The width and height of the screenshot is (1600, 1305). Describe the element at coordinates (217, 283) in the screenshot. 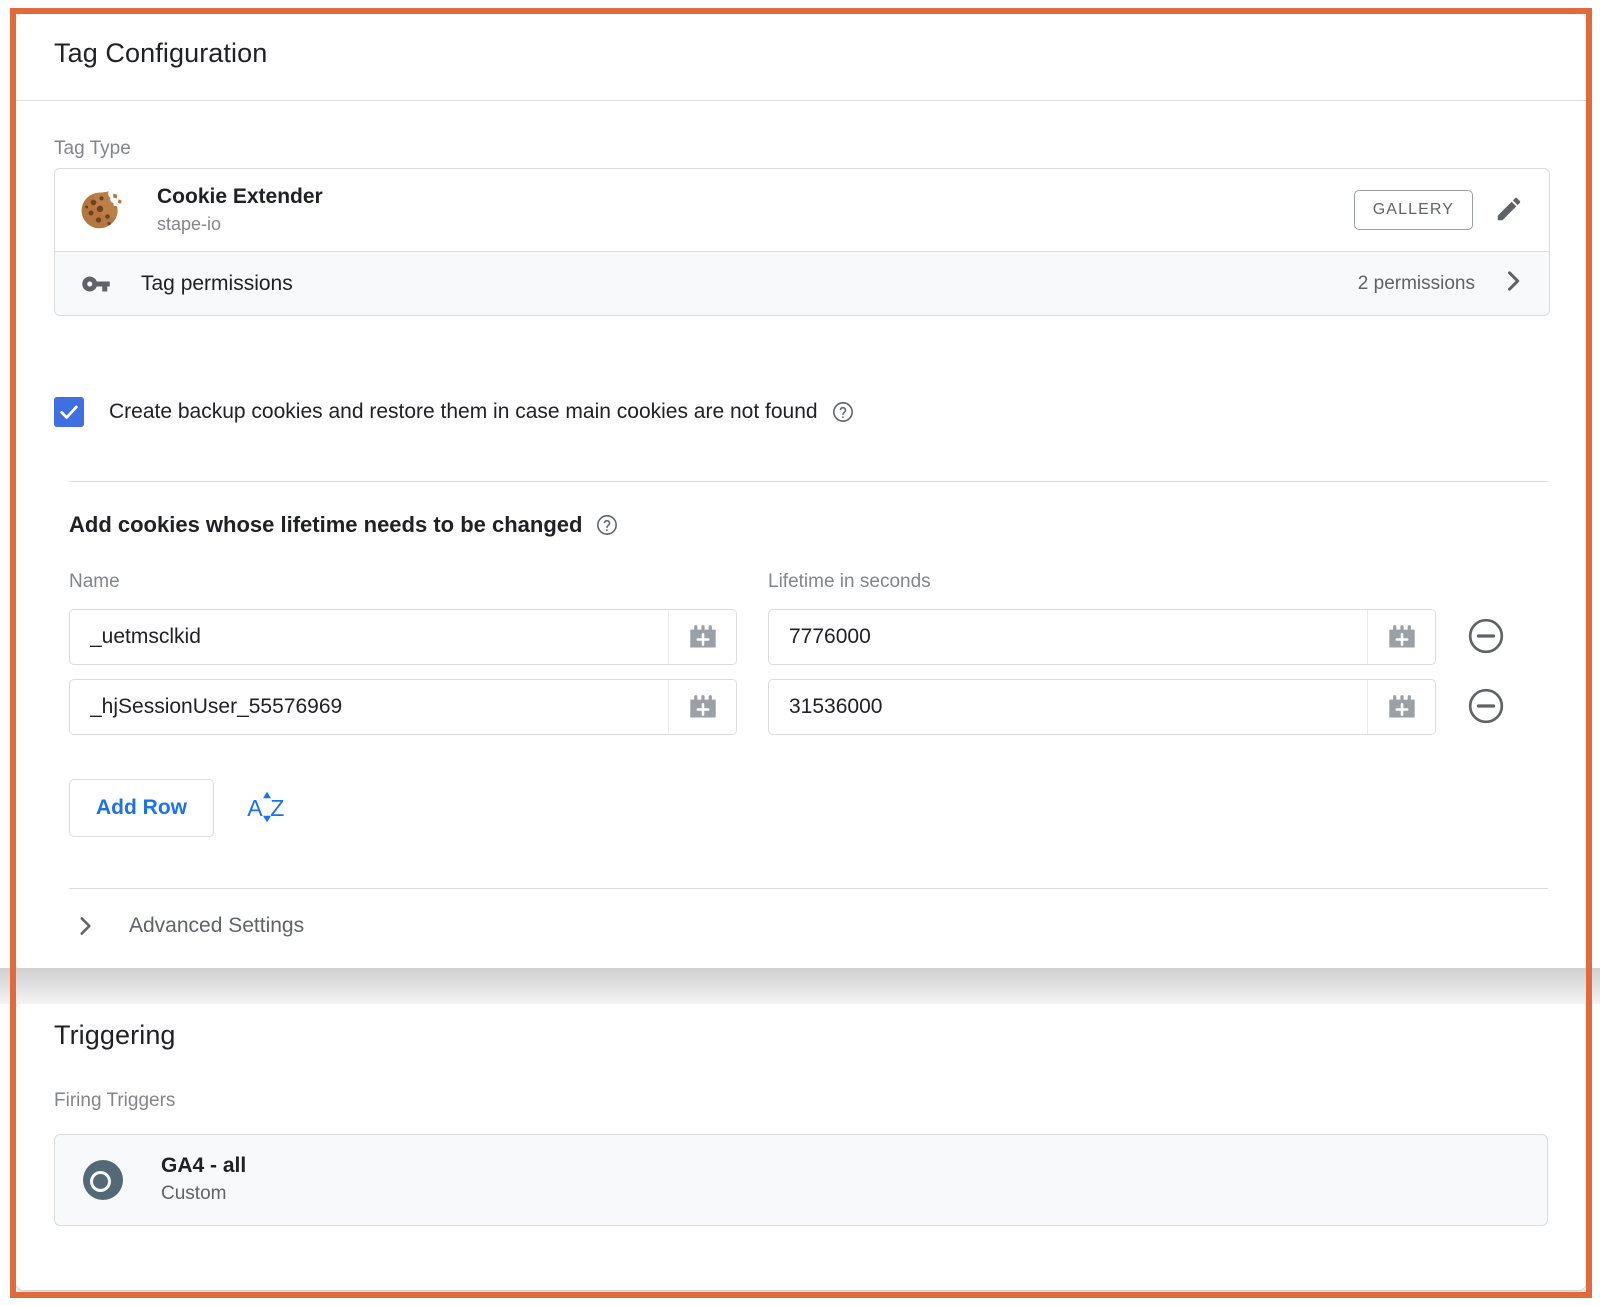

I see `tag-permissions-label: Tag permissions` at that location.